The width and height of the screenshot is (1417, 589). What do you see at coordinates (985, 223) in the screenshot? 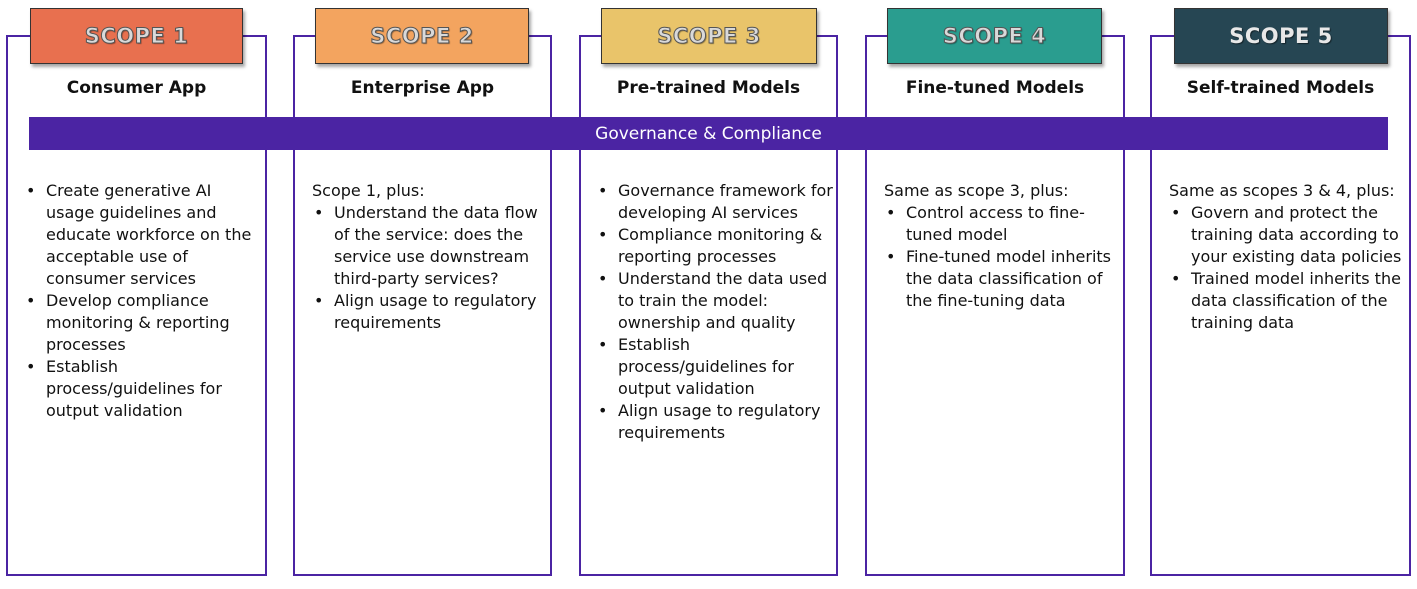
I see `bullet-item: • Control access to fine-tuned model` at bounding box center [985, 223].